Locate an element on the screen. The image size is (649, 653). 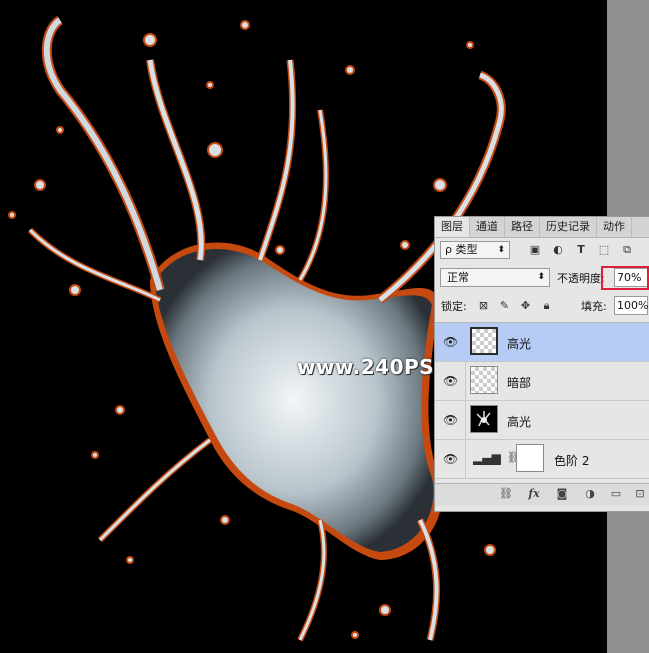
lock-fill-row: 锁定: ⊠ ✎ ✥ 🔒︎ 填充: 100% is located at coordinates (542, 306).